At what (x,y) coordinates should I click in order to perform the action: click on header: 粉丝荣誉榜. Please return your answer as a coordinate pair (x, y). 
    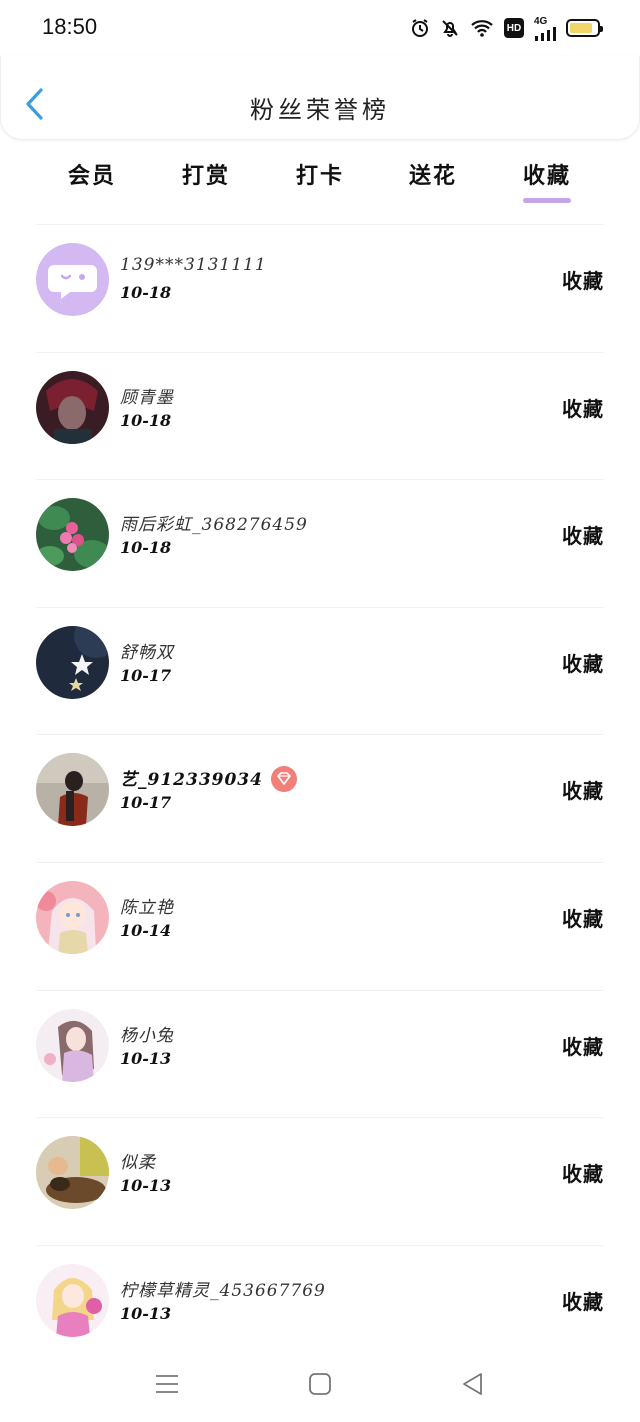
    Looking at the image, I should click on (320, 98).